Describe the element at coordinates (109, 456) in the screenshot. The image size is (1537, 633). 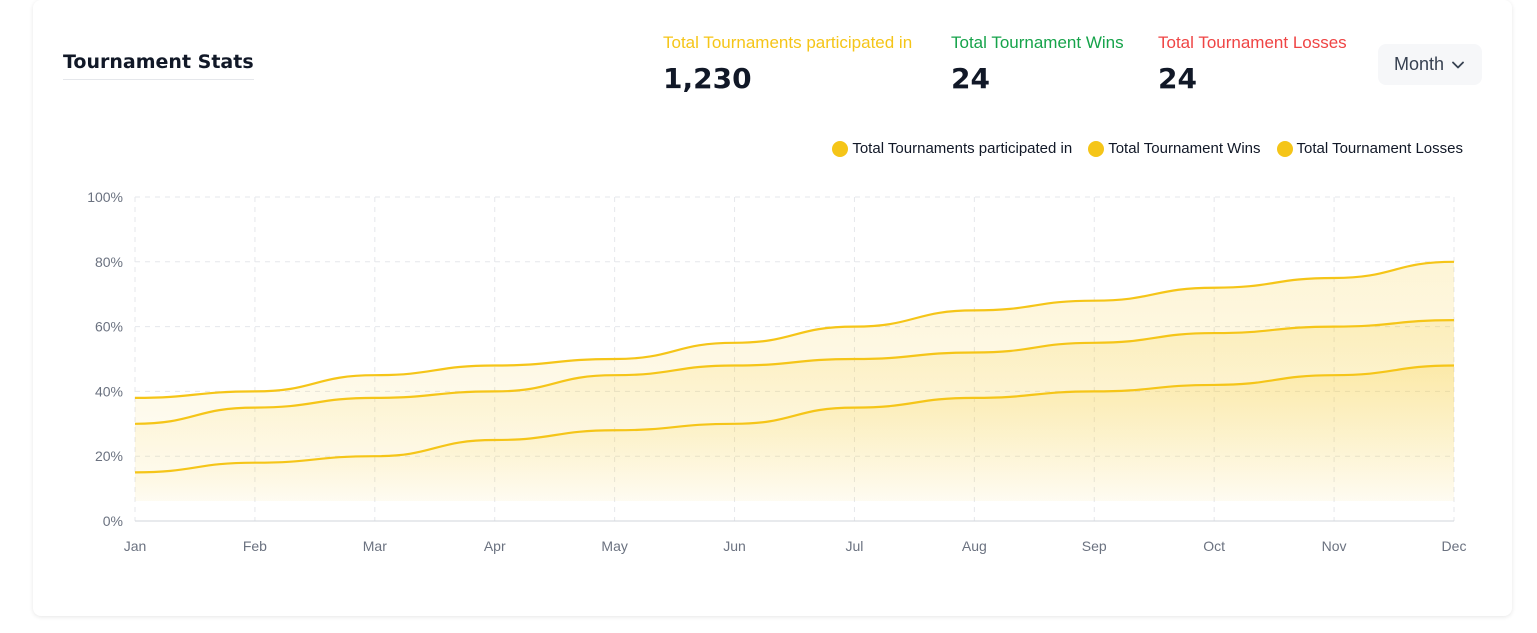
I see `y-tick-label: 20%` at that location.